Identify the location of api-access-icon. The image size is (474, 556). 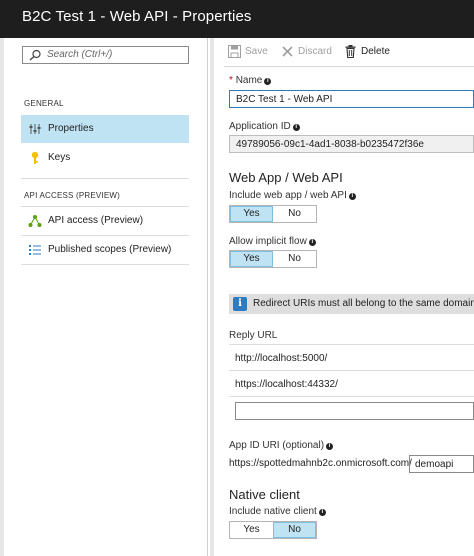
(35, 221).